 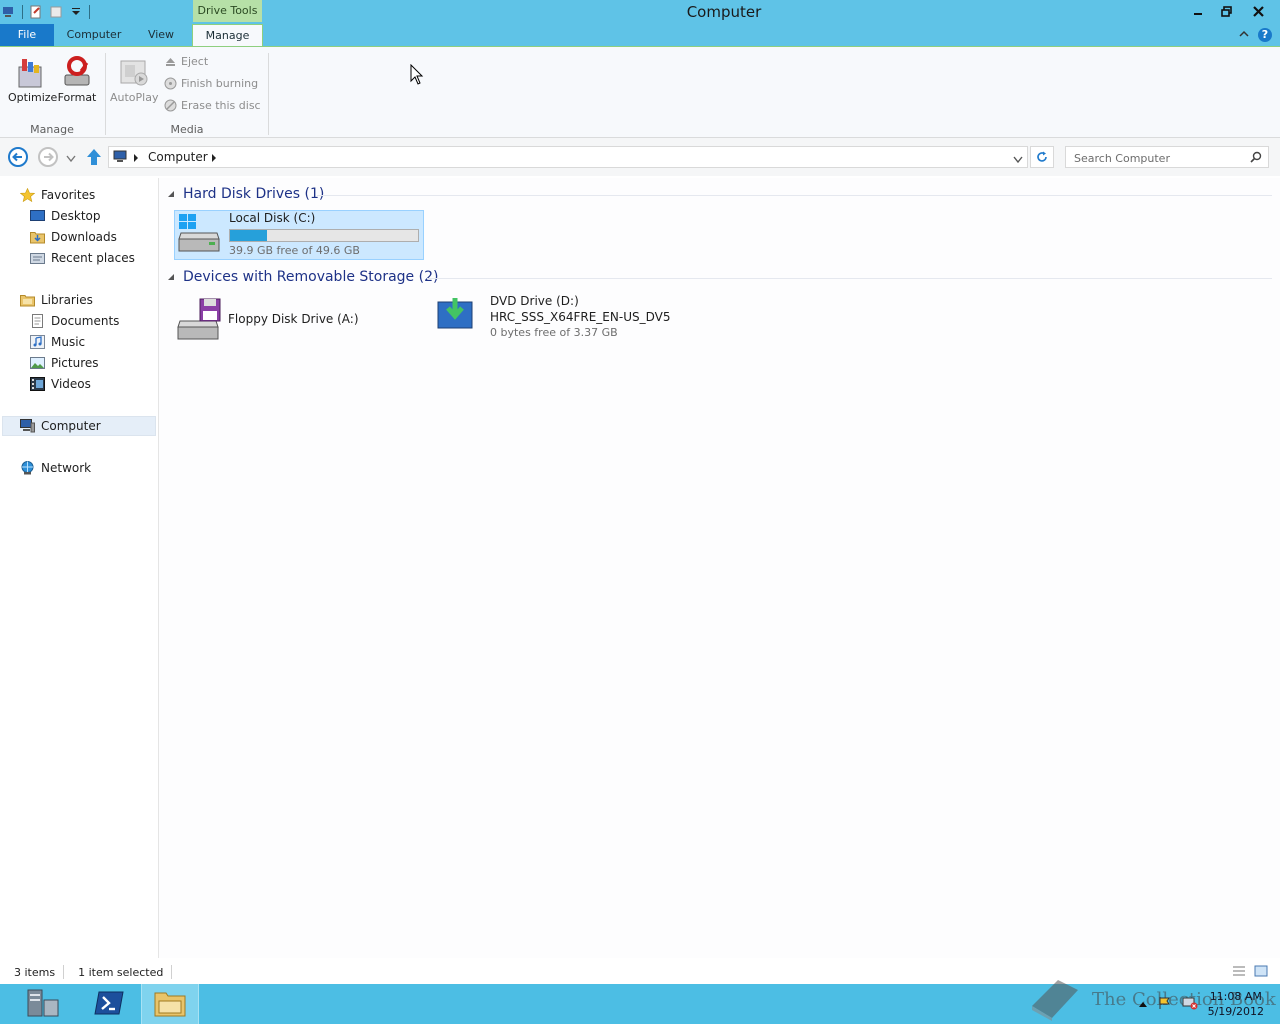 I want to click on local-disk-details: Local Disk (C:) 39.9 GB free of 49.6 GB, so click(x=324, y=235).